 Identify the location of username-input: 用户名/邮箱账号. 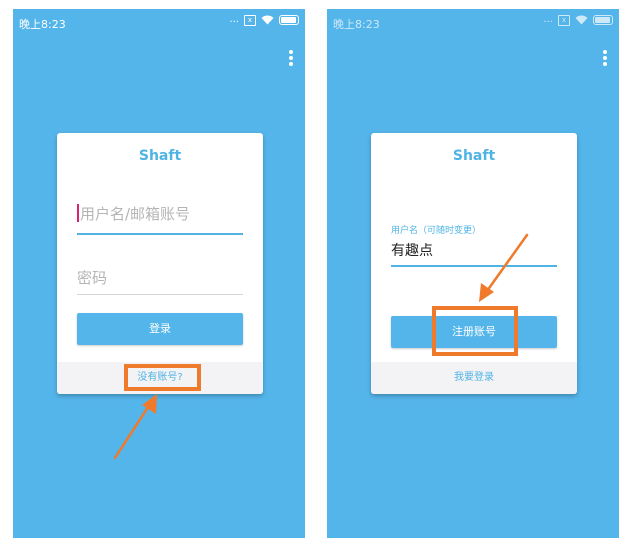
(160, 219).